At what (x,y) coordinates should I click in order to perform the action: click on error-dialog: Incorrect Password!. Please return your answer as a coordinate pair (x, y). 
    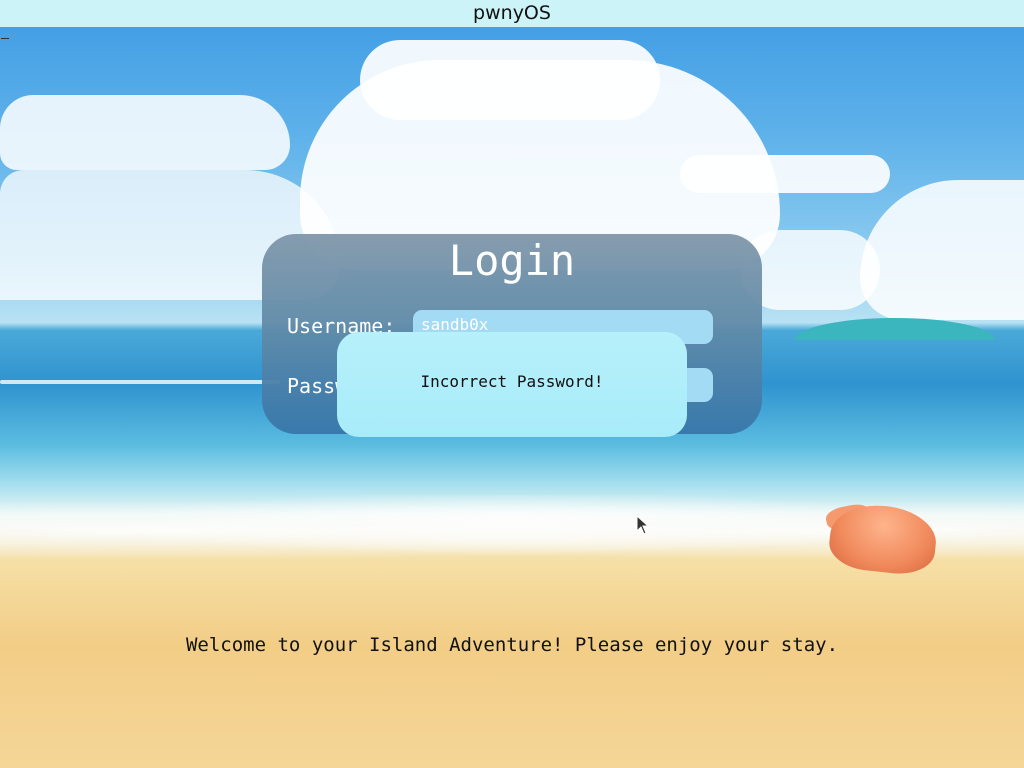
    Looking at the image, I should click on (512, 384).